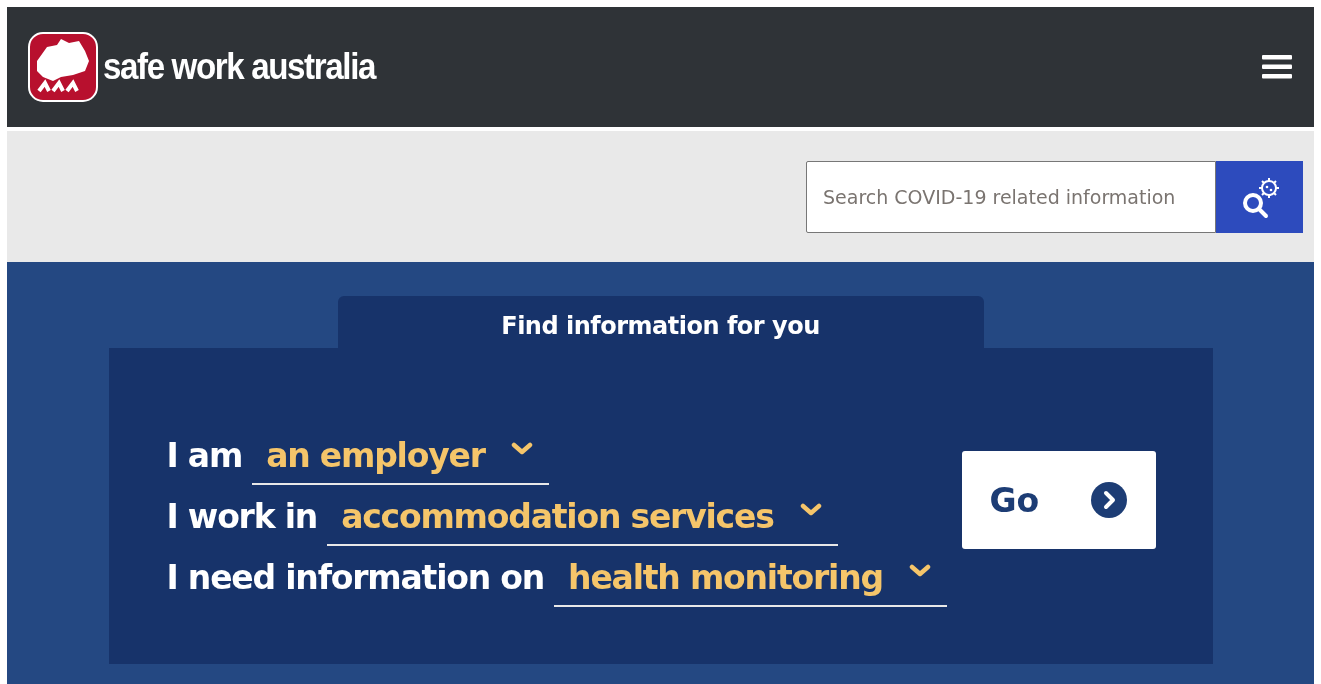  Describe the element at coordinates (242, 517) in the screenshot. I see `row-label: I work in` at that location.